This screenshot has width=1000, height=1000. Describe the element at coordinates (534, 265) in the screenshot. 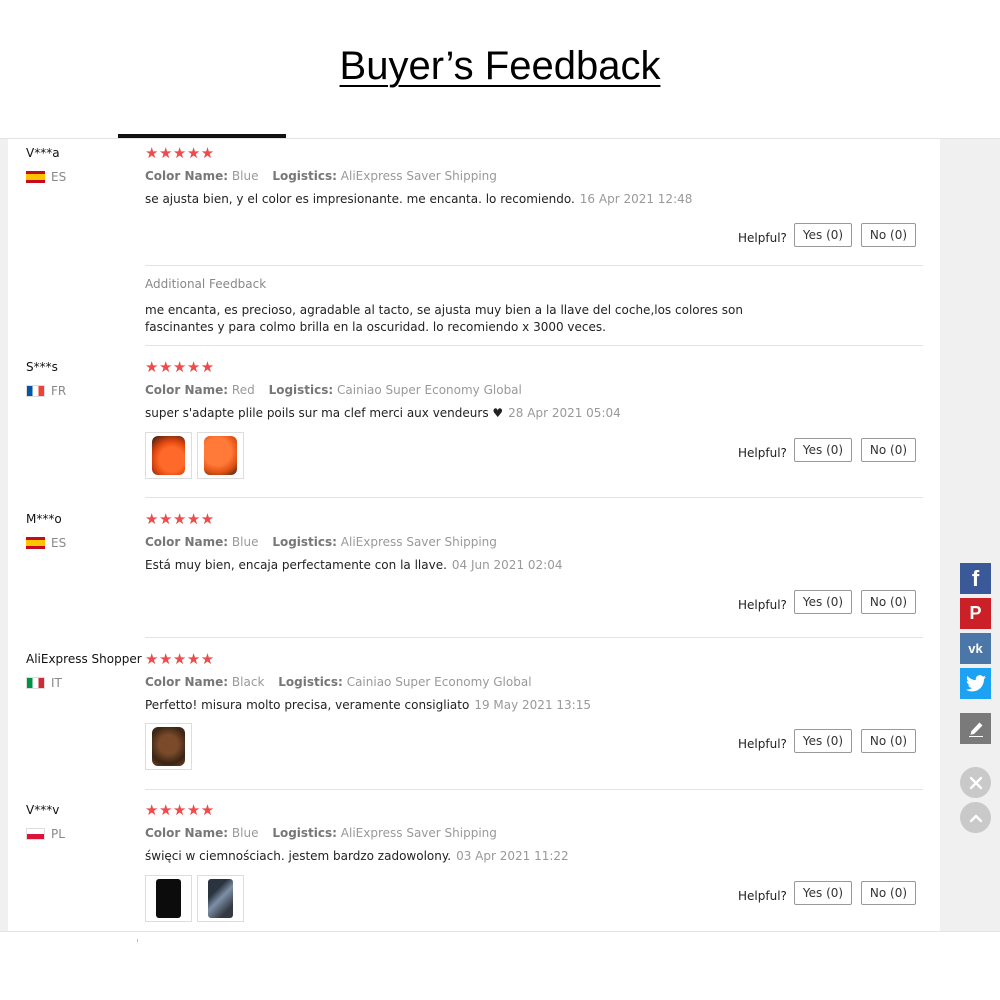

I see `divider` at that location.